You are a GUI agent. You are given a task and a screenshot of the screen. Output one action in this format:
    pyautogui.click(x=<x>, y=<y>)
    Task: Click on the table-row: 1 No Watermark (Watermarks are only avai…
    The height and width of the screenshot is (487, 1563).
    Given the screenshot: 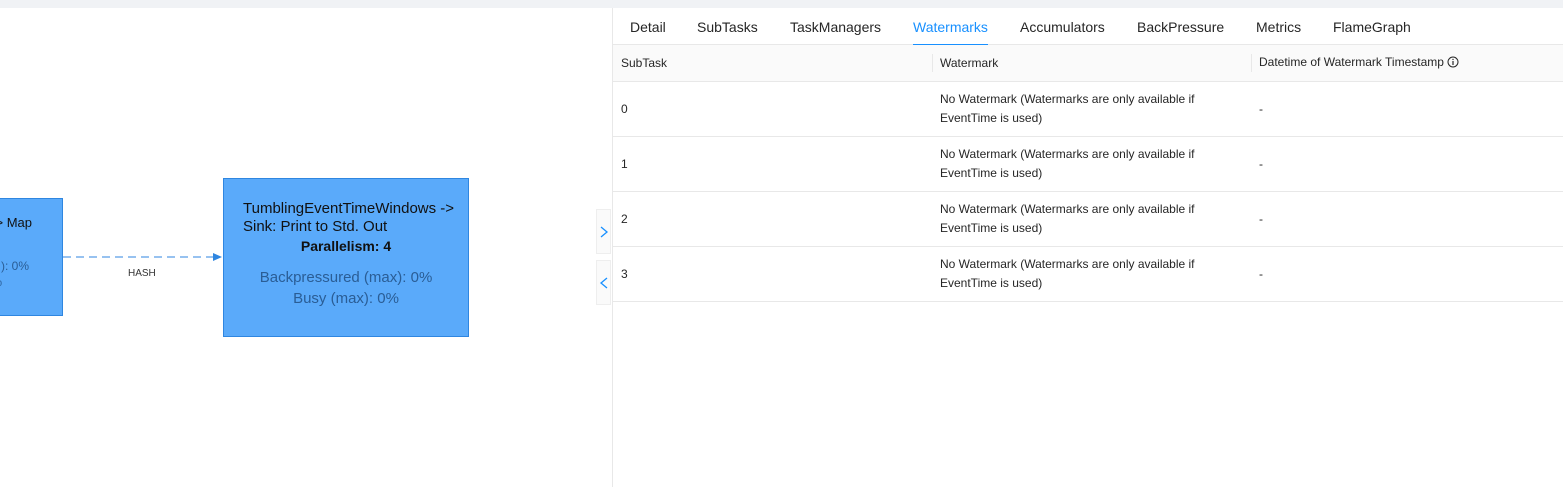 What is the action you would take?
    pyautogui.click(x=1088, y=164)
    